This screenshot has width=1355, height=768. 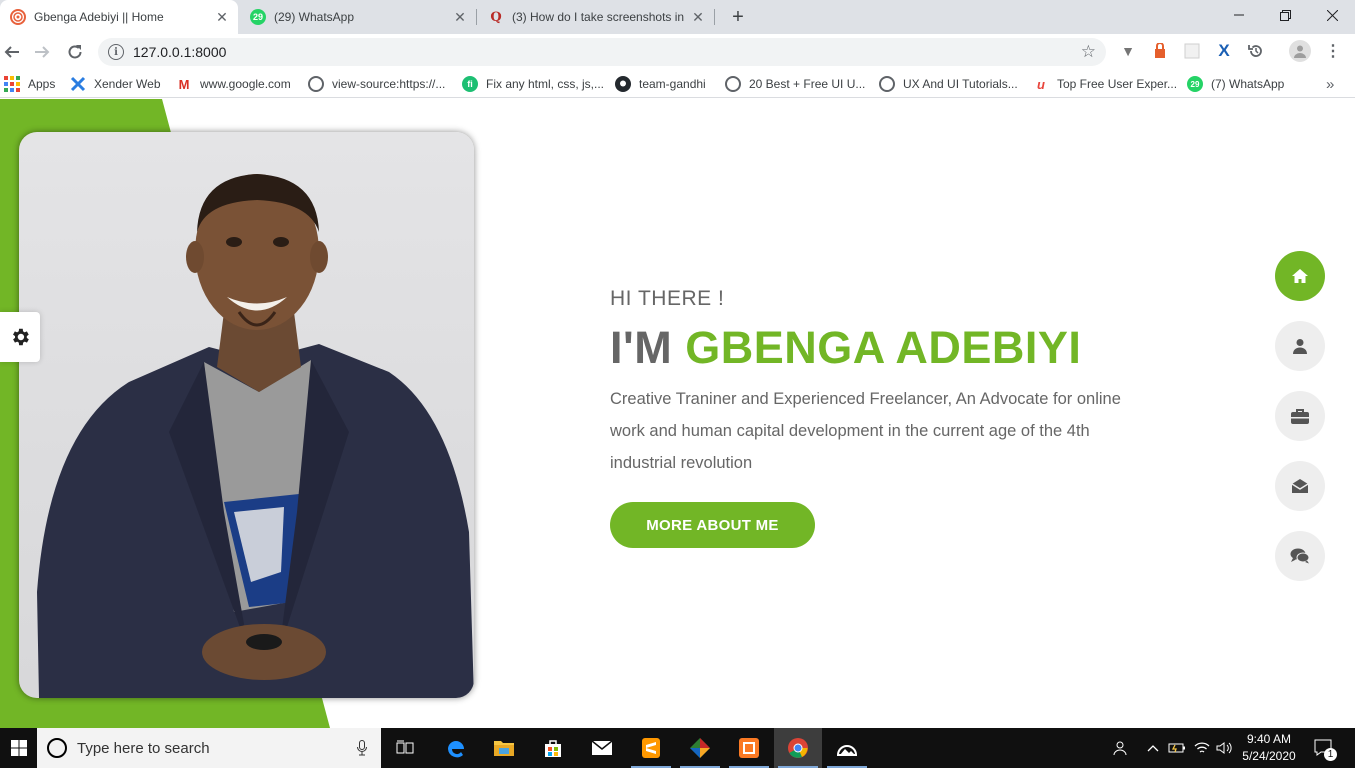 I want to click on tab-title: (29) WhatsApp, so click(x=314, y=17).